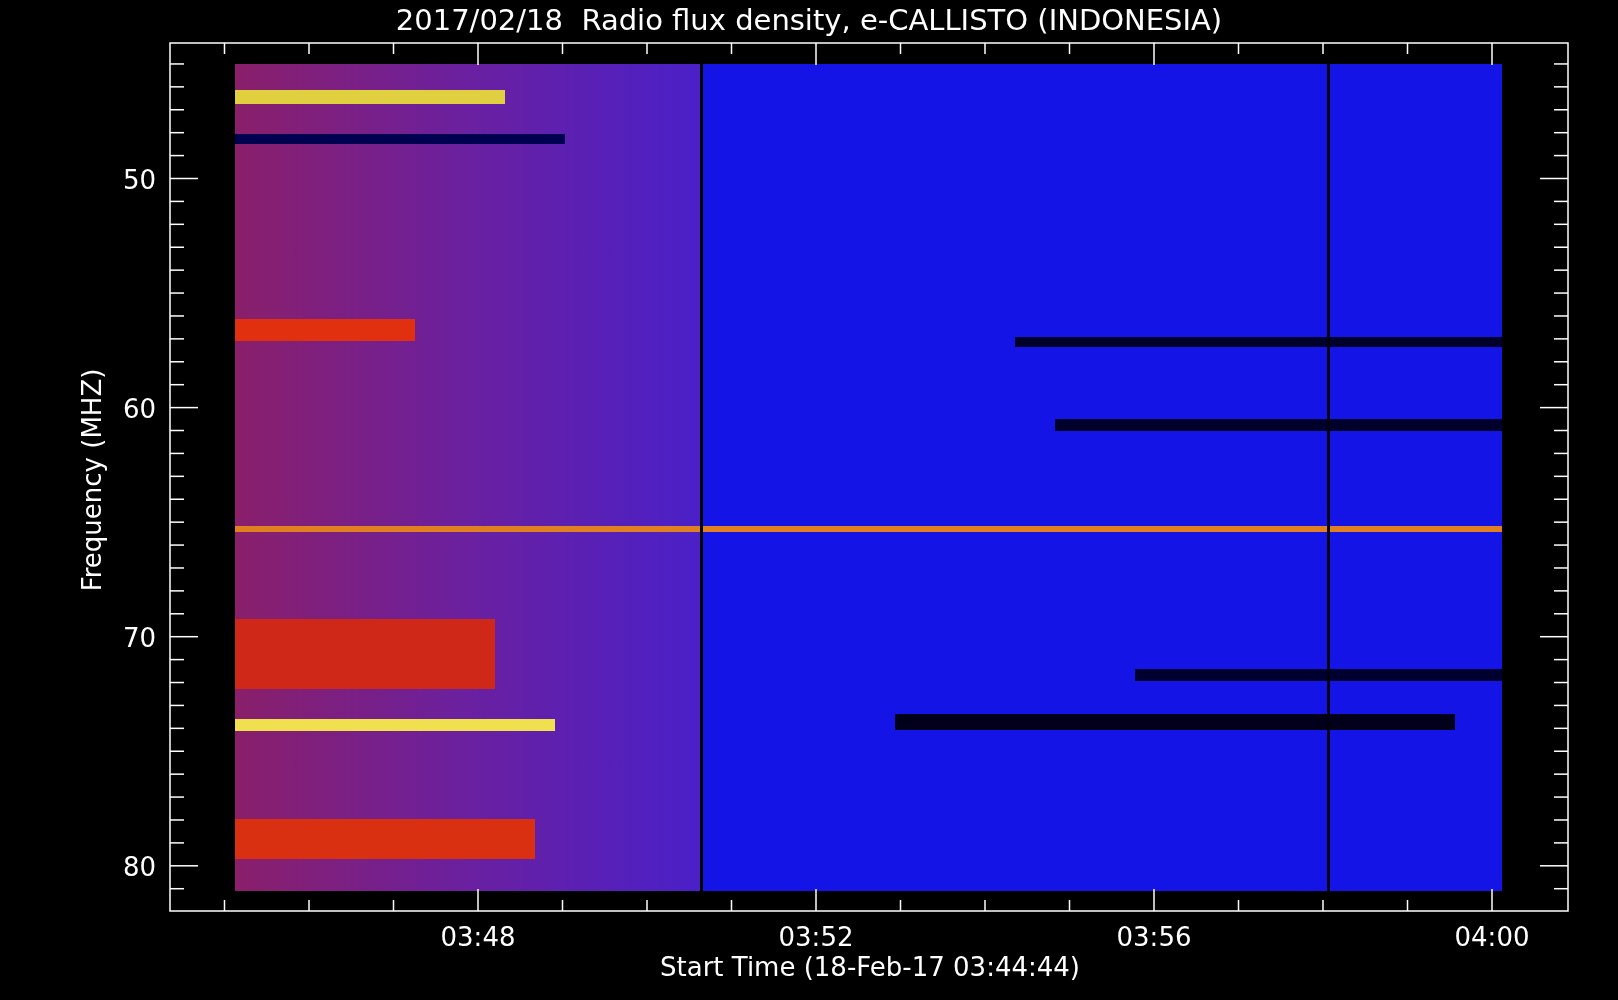 The width and height of the screenshot is (1618, 1000). What do you see at coordinates (870, 967) in the screenshot?
I see `x-axis-label: Start Time (18-Feb-17 03:44:44)` at bounding box center [870, 967].